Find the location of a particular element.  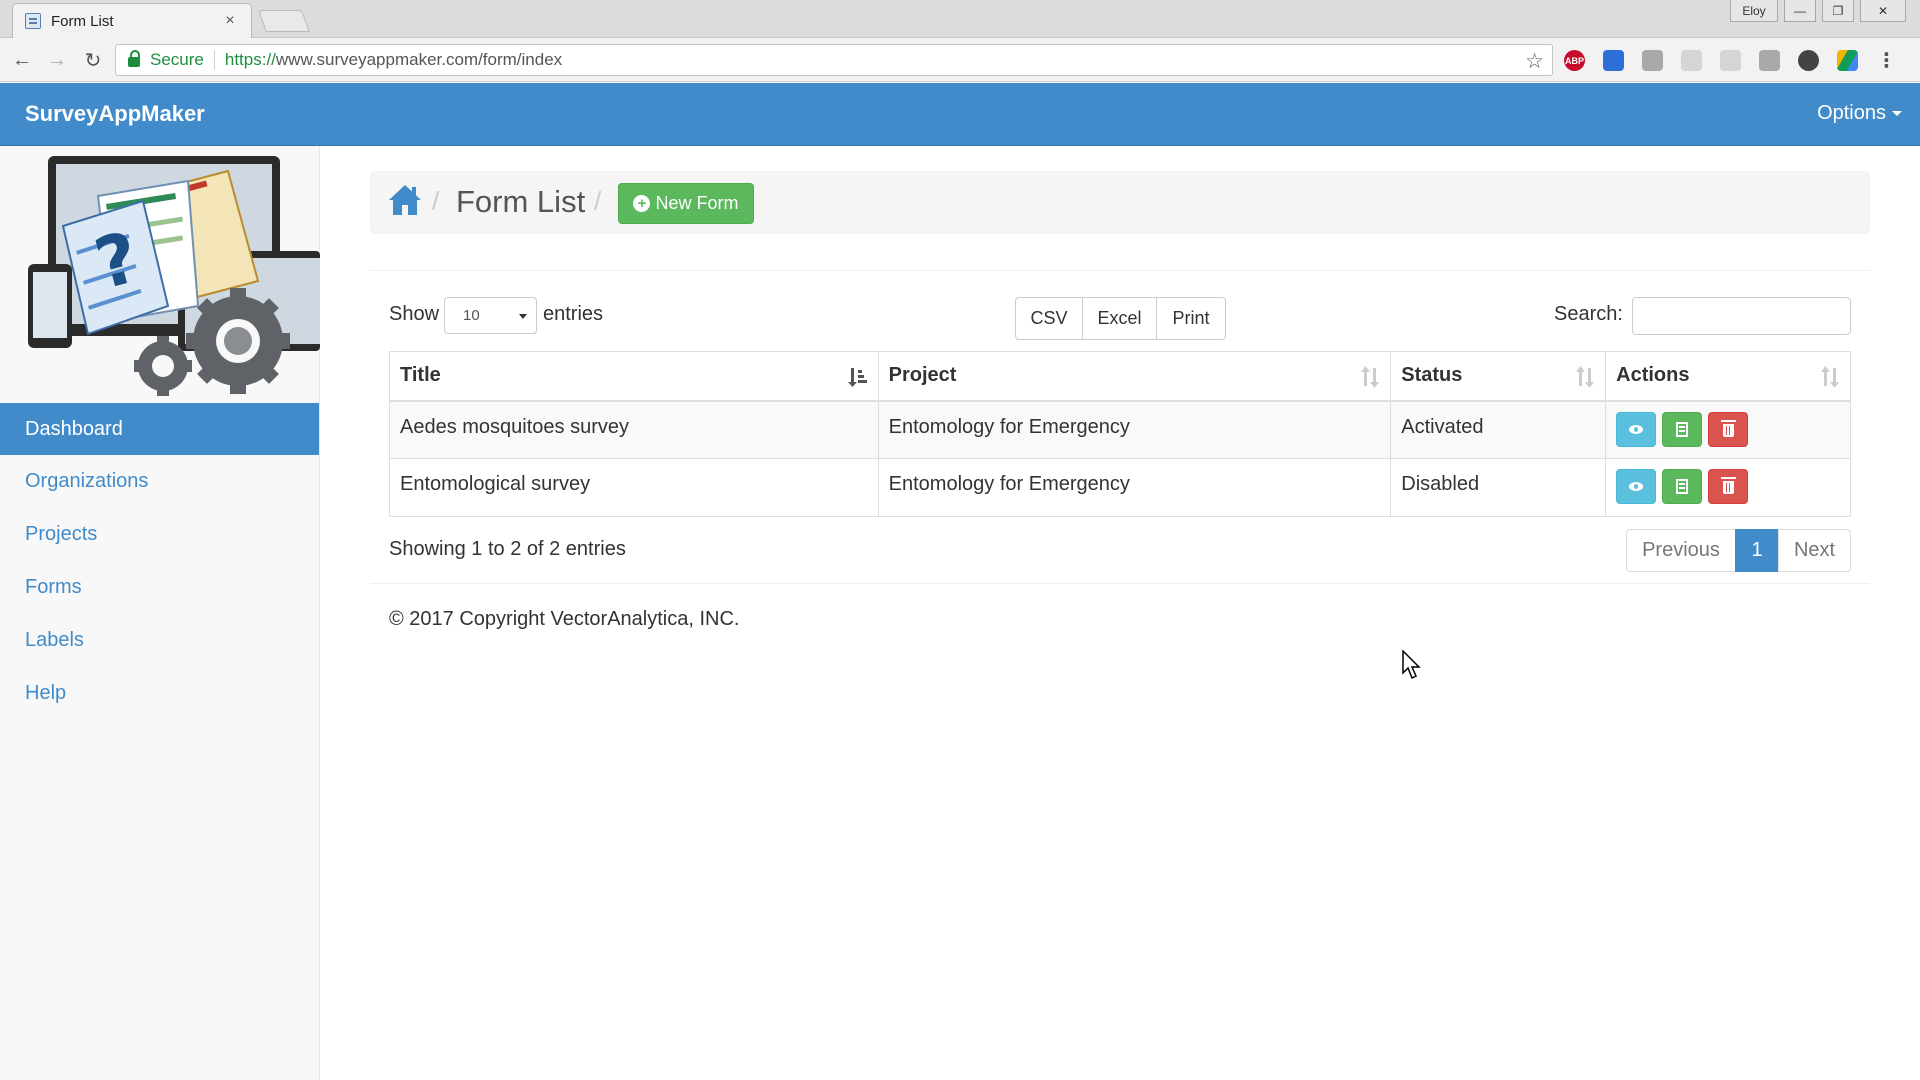

table-info: Showing 1 to 2 of 2 entries is located at coordinates (507, 549).